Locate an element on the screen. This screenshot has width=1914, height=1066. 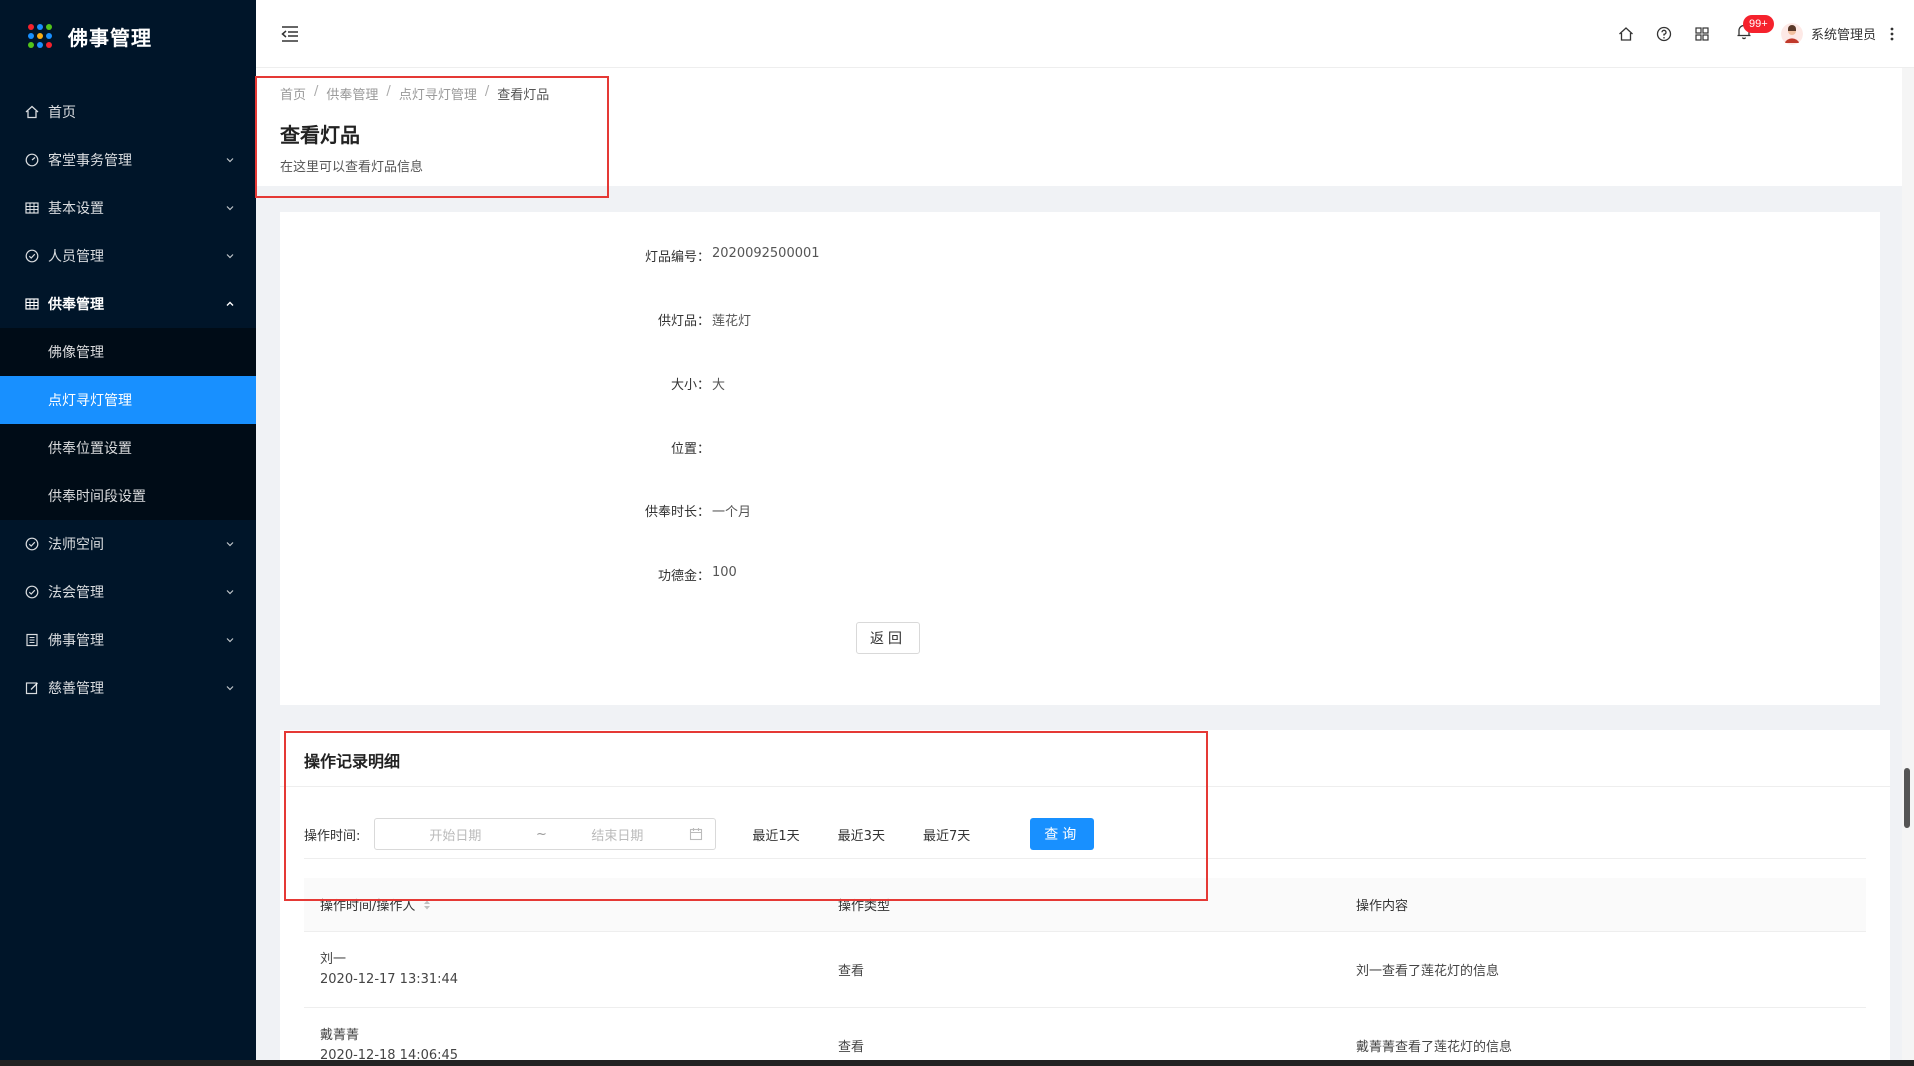
sidebar-item-label: 点灯寻灯管理 is located at coordinates (90, 401).